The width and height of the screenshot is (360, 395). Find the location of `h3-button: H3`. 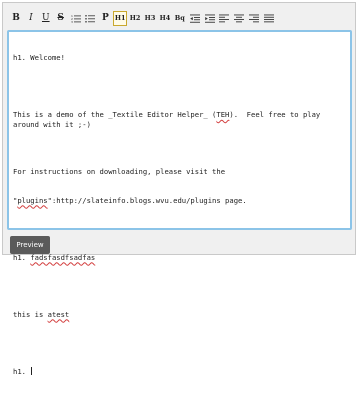

h3-button: H3 is located at coordinates (150, 18).